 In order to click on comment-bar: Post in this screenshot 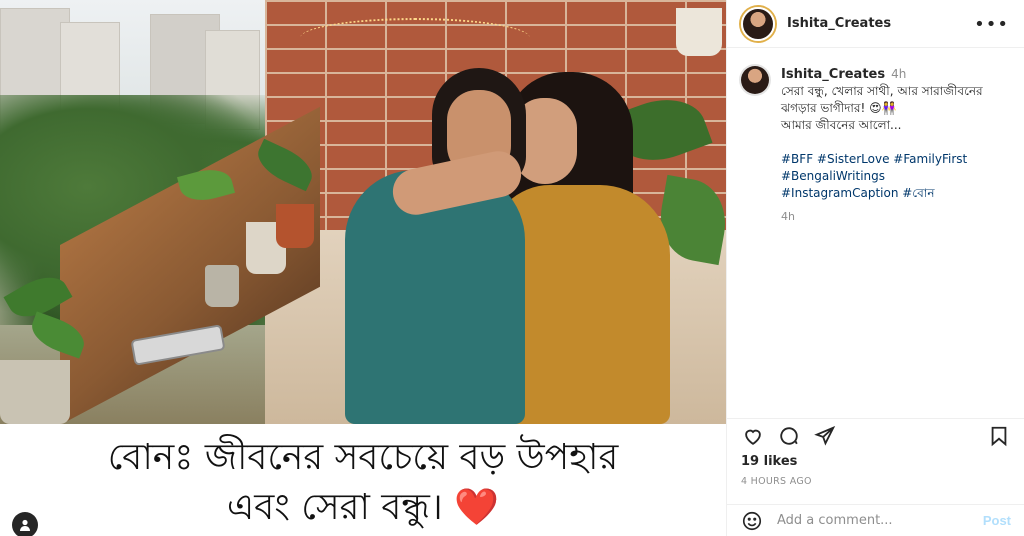, I will do `click(875, 520)`.